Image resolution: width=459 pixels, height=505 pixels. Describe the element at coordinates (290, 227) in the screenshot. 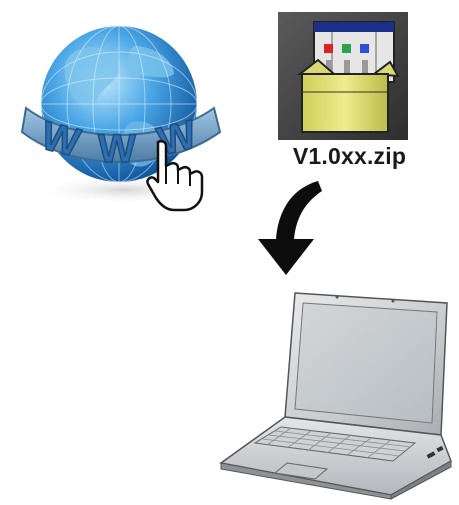

I see `curved-down-arrow-icon` at that location.